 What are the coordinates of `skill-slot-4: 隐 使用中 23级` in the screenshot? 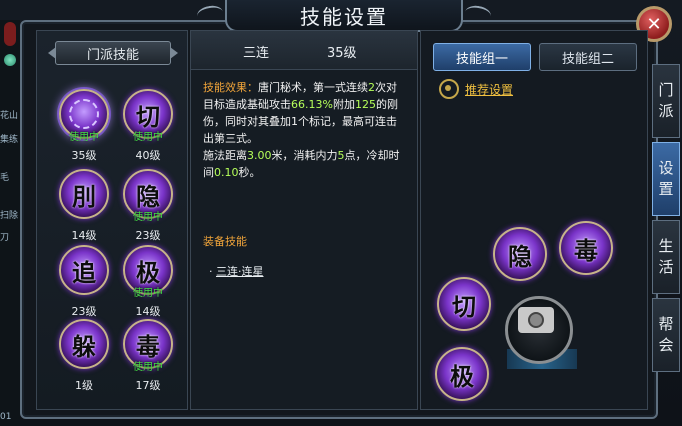 It's located at (148, 206).